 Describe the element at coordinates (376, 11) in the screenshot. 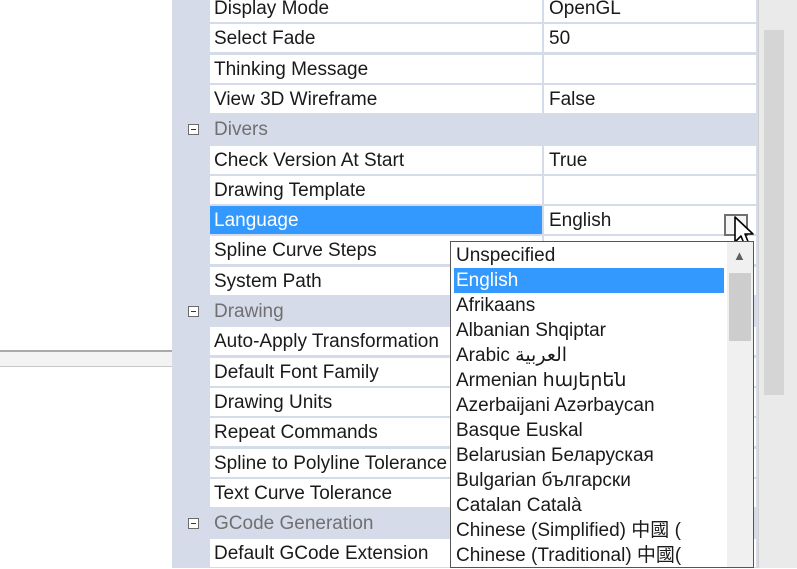

I see `property-name: Display Mode` at that location.